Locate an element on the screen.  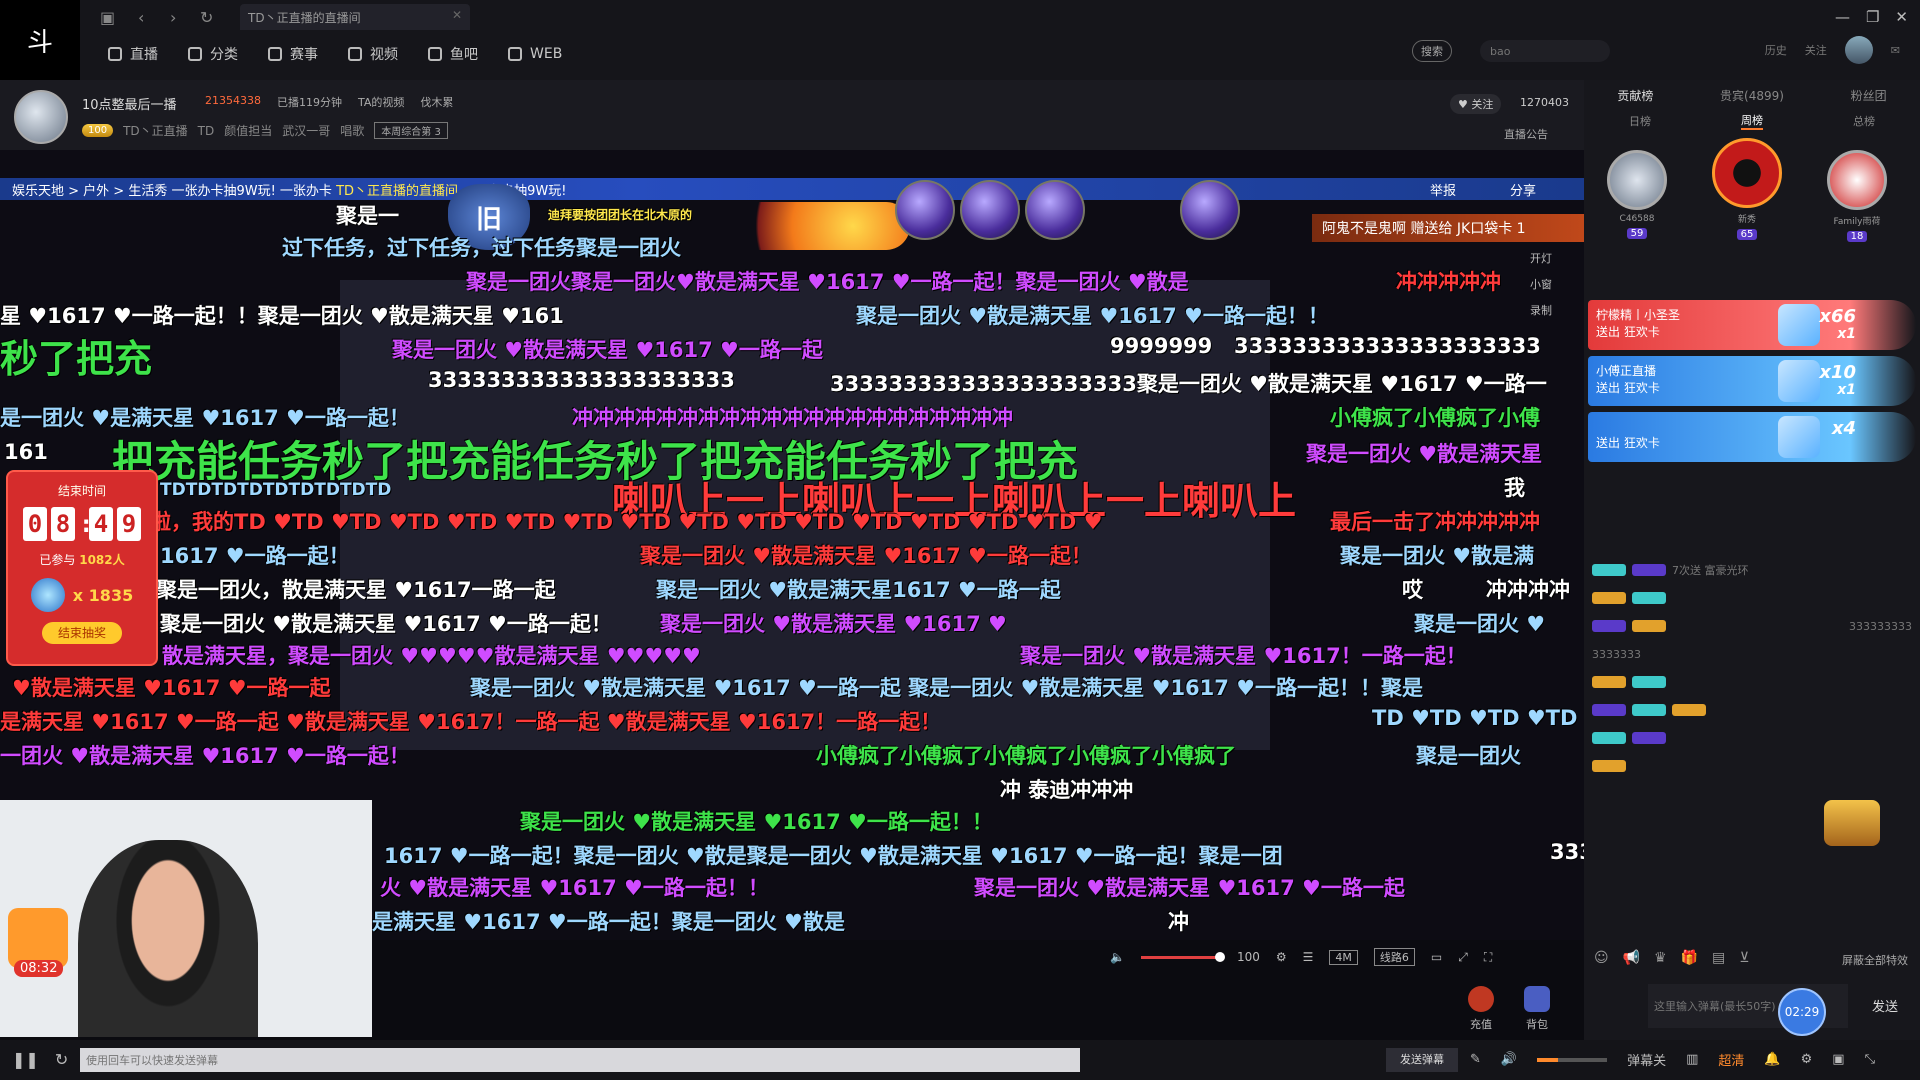
back-icon: ‹ is located at coordinates (141, 19).